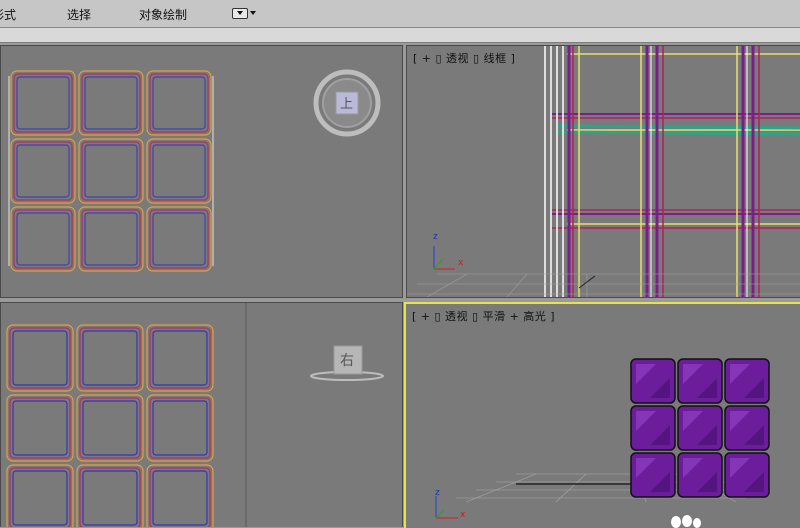 The width and height of the screenshot is (800, 528). Describe the element at coordinates (240, 13) in the screenshot. I see `display-dropdown-icon` at that location.